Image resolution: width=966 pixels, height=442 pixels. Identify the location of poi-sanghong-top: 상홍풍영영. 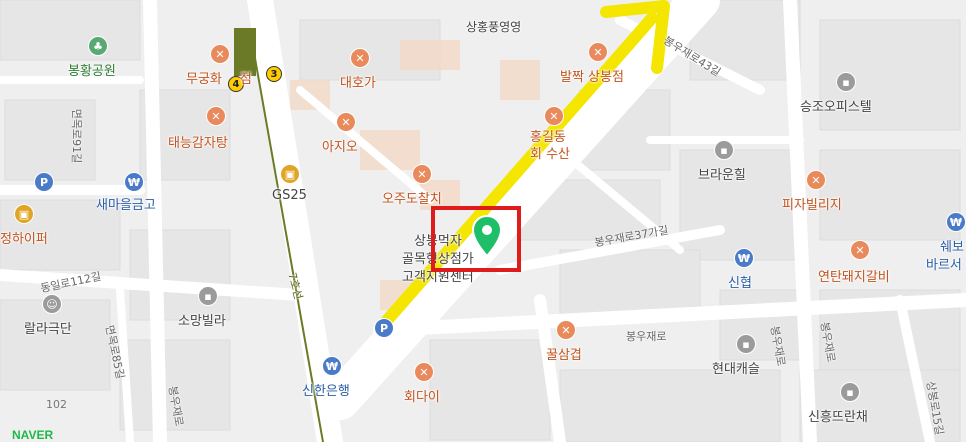
(493, 26).